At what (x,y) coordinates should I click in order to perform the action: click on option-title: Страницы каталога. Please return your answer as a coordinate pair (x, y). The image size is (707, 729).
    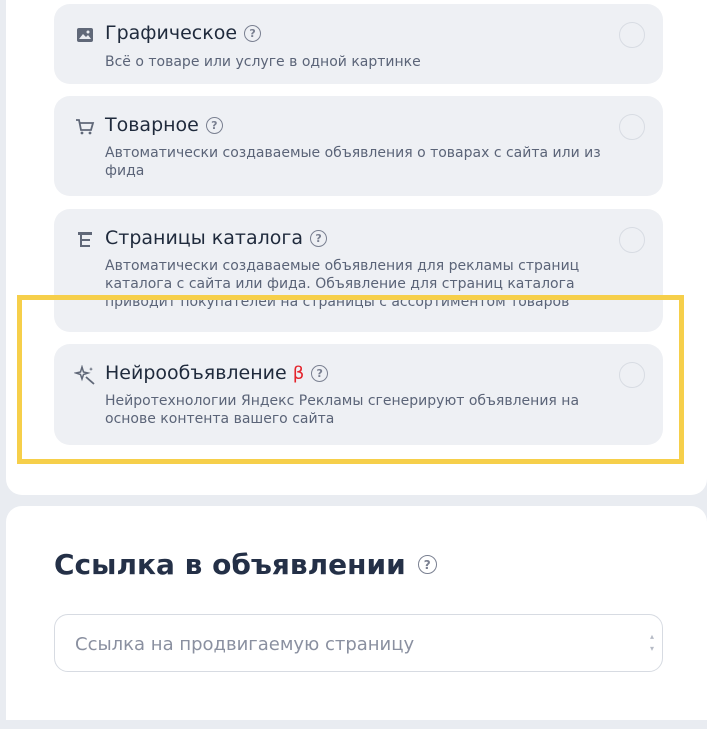
    Looking at the image, I should click on (204, 238).